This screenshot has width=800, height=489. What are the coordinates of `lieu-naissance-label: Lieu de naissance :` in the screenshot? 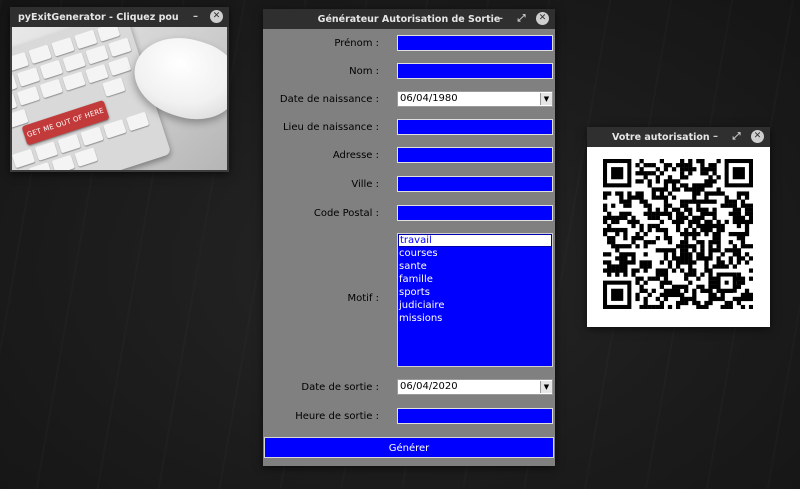 It's located at (330, 127).